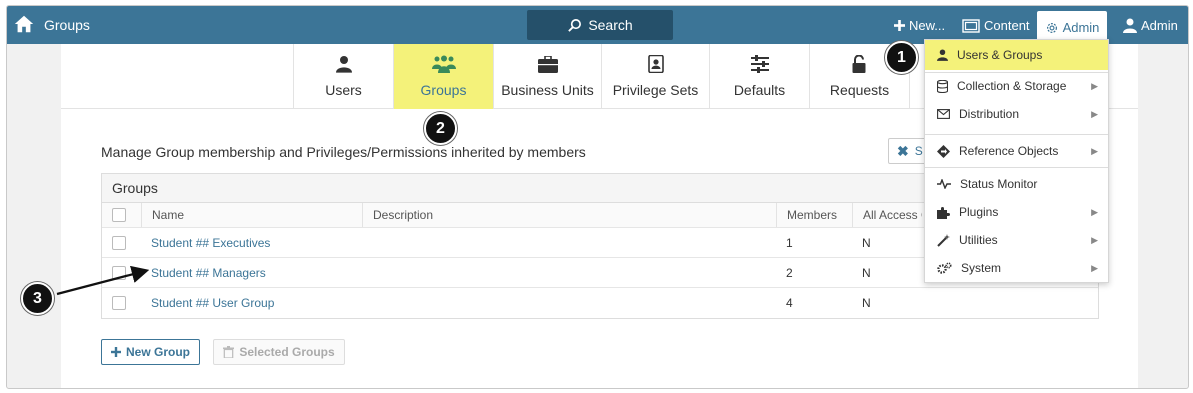  What do you see at coordinates (901, 57) in the screenshot?
I see `callout-badge: 1` at bounding box center [901, 57].